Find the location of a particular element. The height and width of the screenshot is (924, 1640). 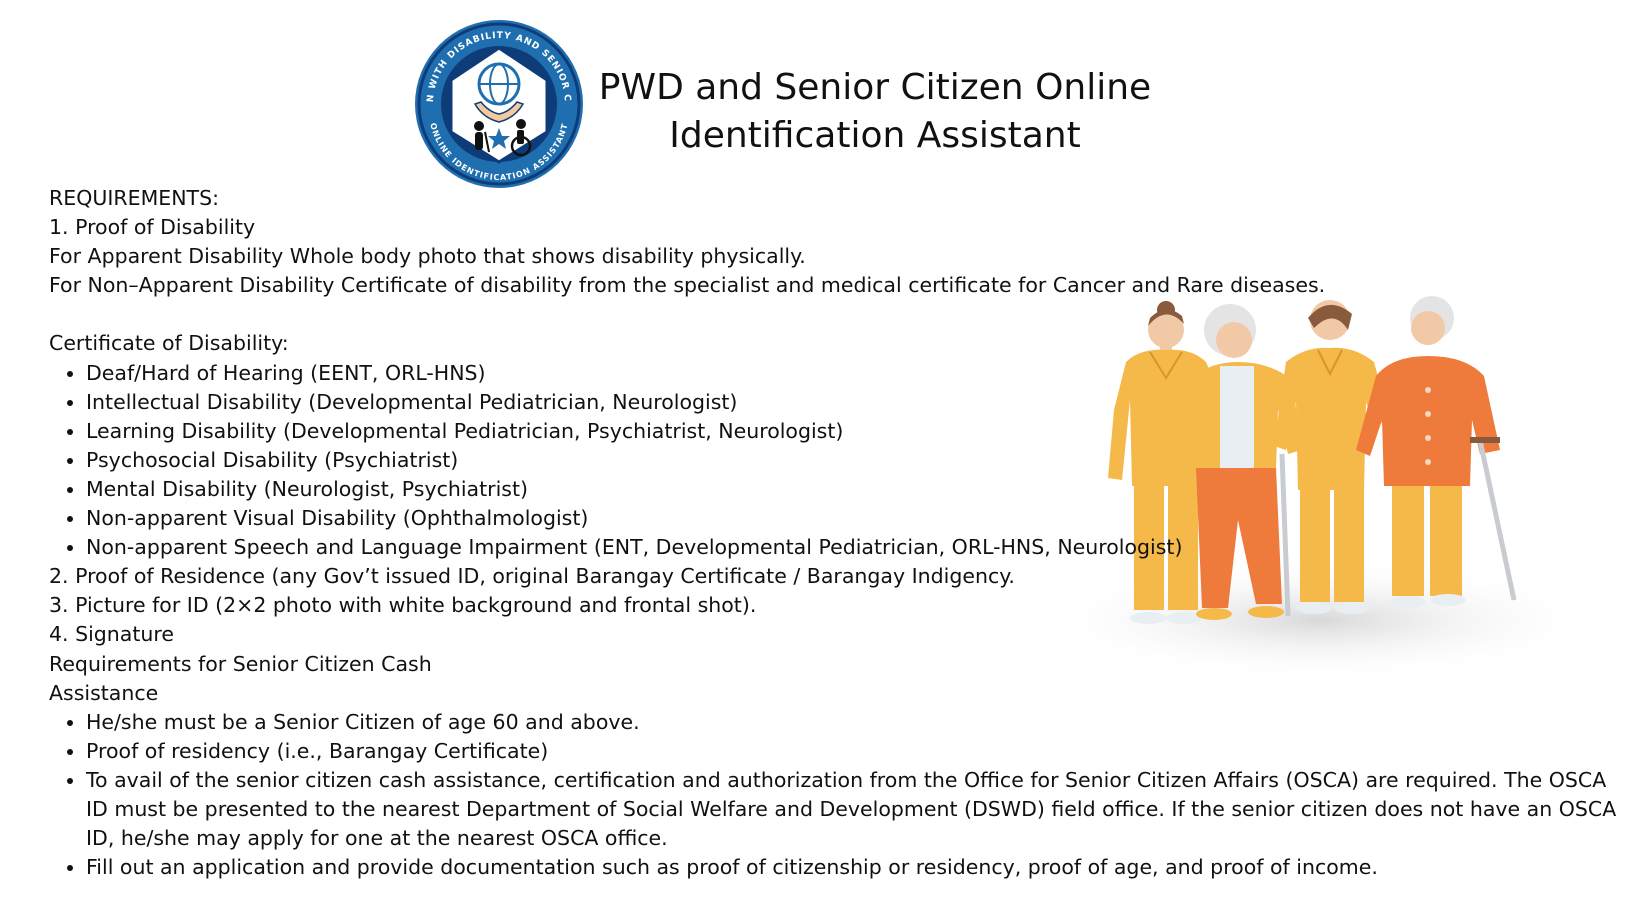

signature-item: 4. Signature is located at coordinates (111, 634).